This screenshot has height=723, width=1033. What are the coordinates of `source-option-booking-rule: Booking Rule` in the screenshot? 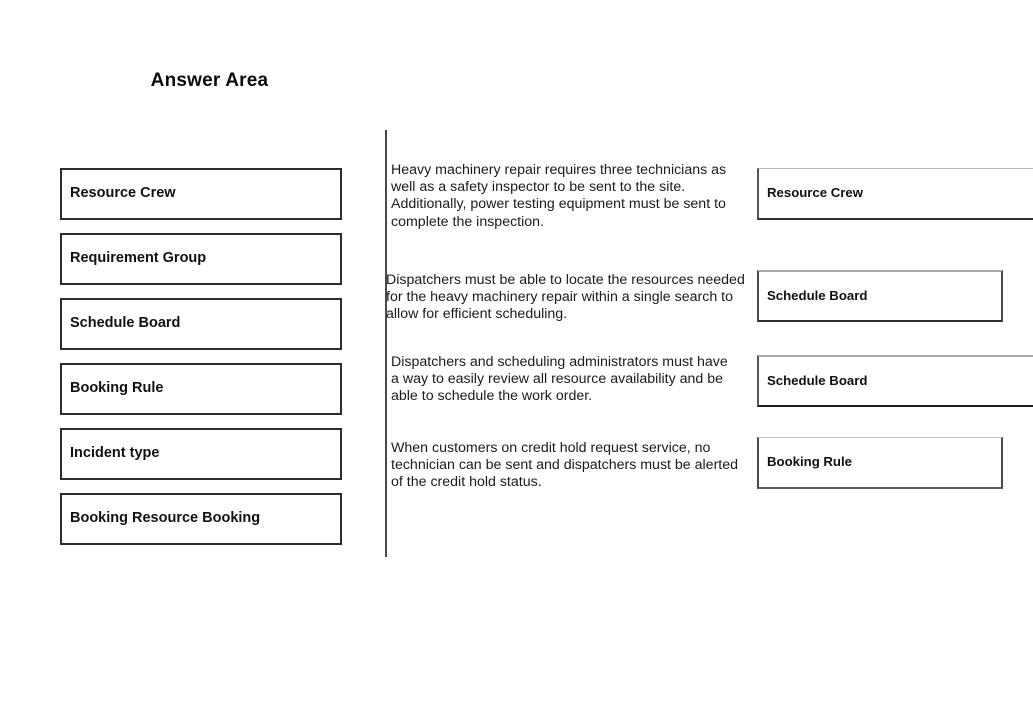 It's located at (201, 389).